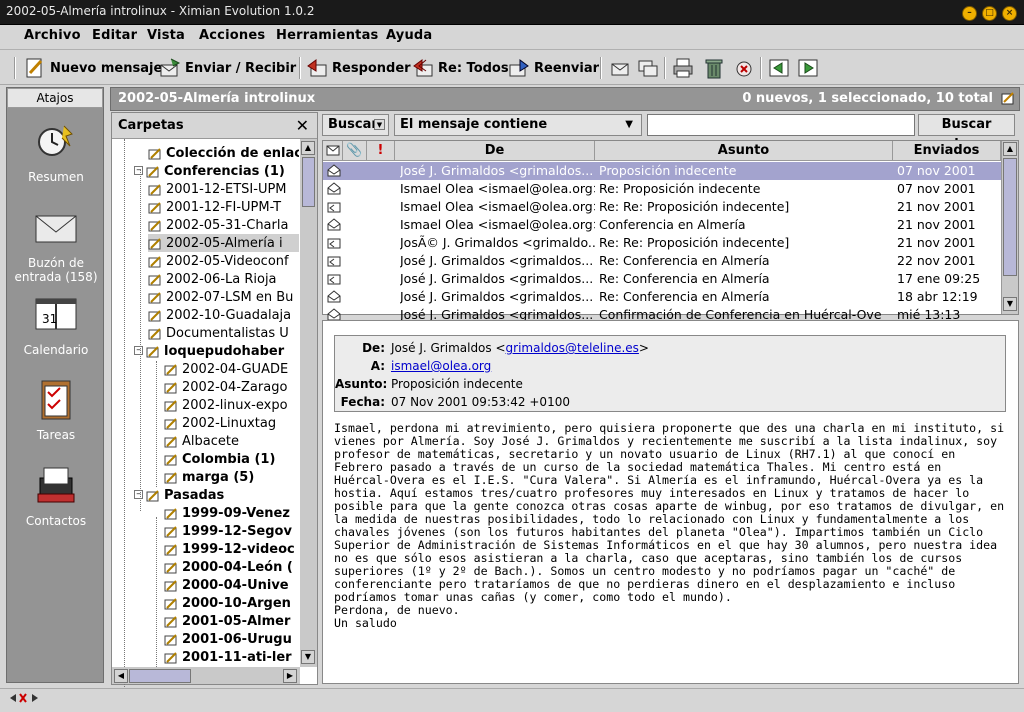 The image size is (1024, 712). What do you see at coordinates (166, 35) in the screenshot?
I see `menu-vista: Vista` at bounding box center [166, 35].